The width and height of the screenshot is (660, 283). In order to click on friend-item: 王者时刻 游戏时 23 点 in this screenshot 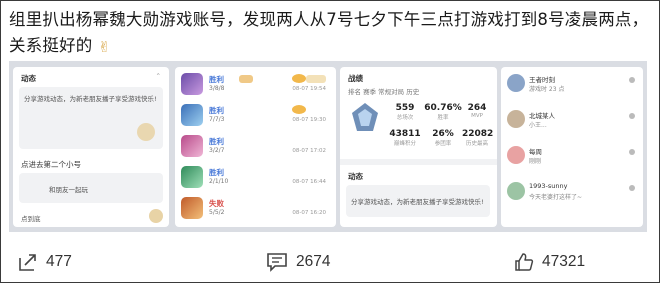, I will do `click(572, 86)`.